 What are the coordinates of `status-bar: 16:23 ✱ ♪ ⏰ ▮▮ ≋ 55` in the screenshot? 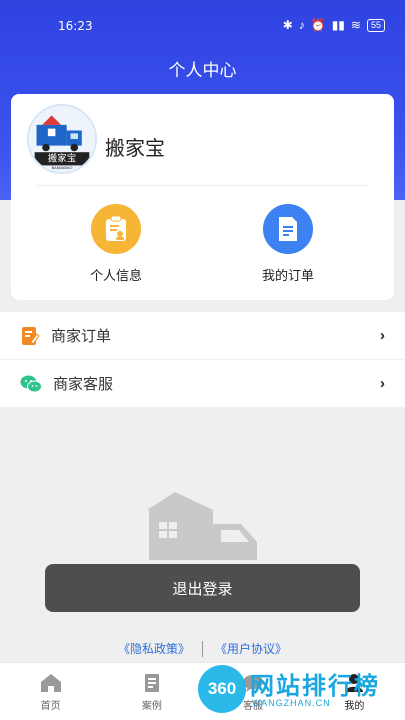 It's located at (202, 27).